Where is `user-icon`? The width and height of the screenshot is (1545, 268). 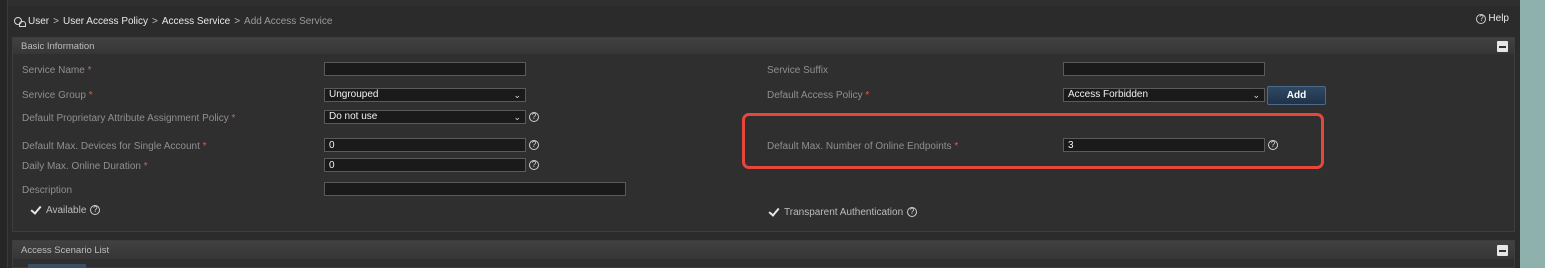 user-icon is located at coordinates (20, 21).